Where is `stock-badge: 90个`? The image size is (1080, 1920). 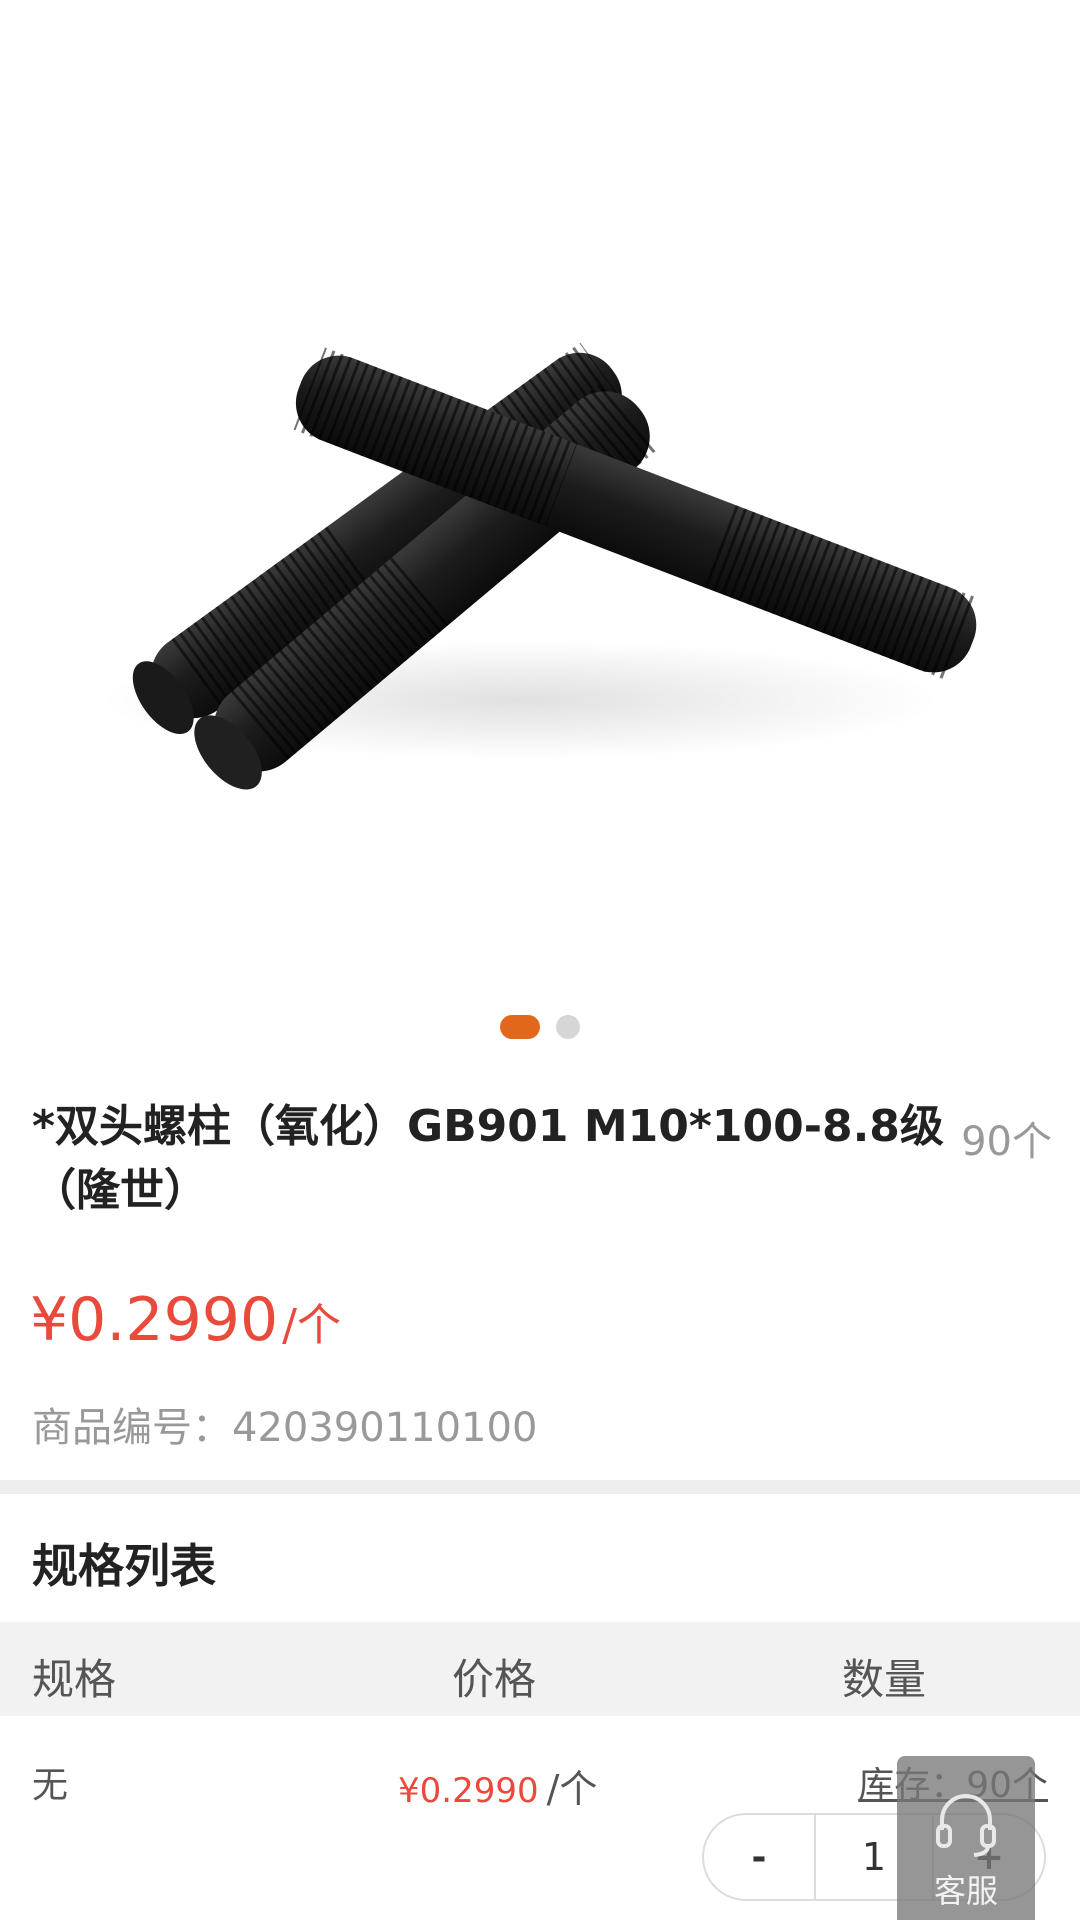
stock-badge: 90个 is located at coordinates (1006, 1142).